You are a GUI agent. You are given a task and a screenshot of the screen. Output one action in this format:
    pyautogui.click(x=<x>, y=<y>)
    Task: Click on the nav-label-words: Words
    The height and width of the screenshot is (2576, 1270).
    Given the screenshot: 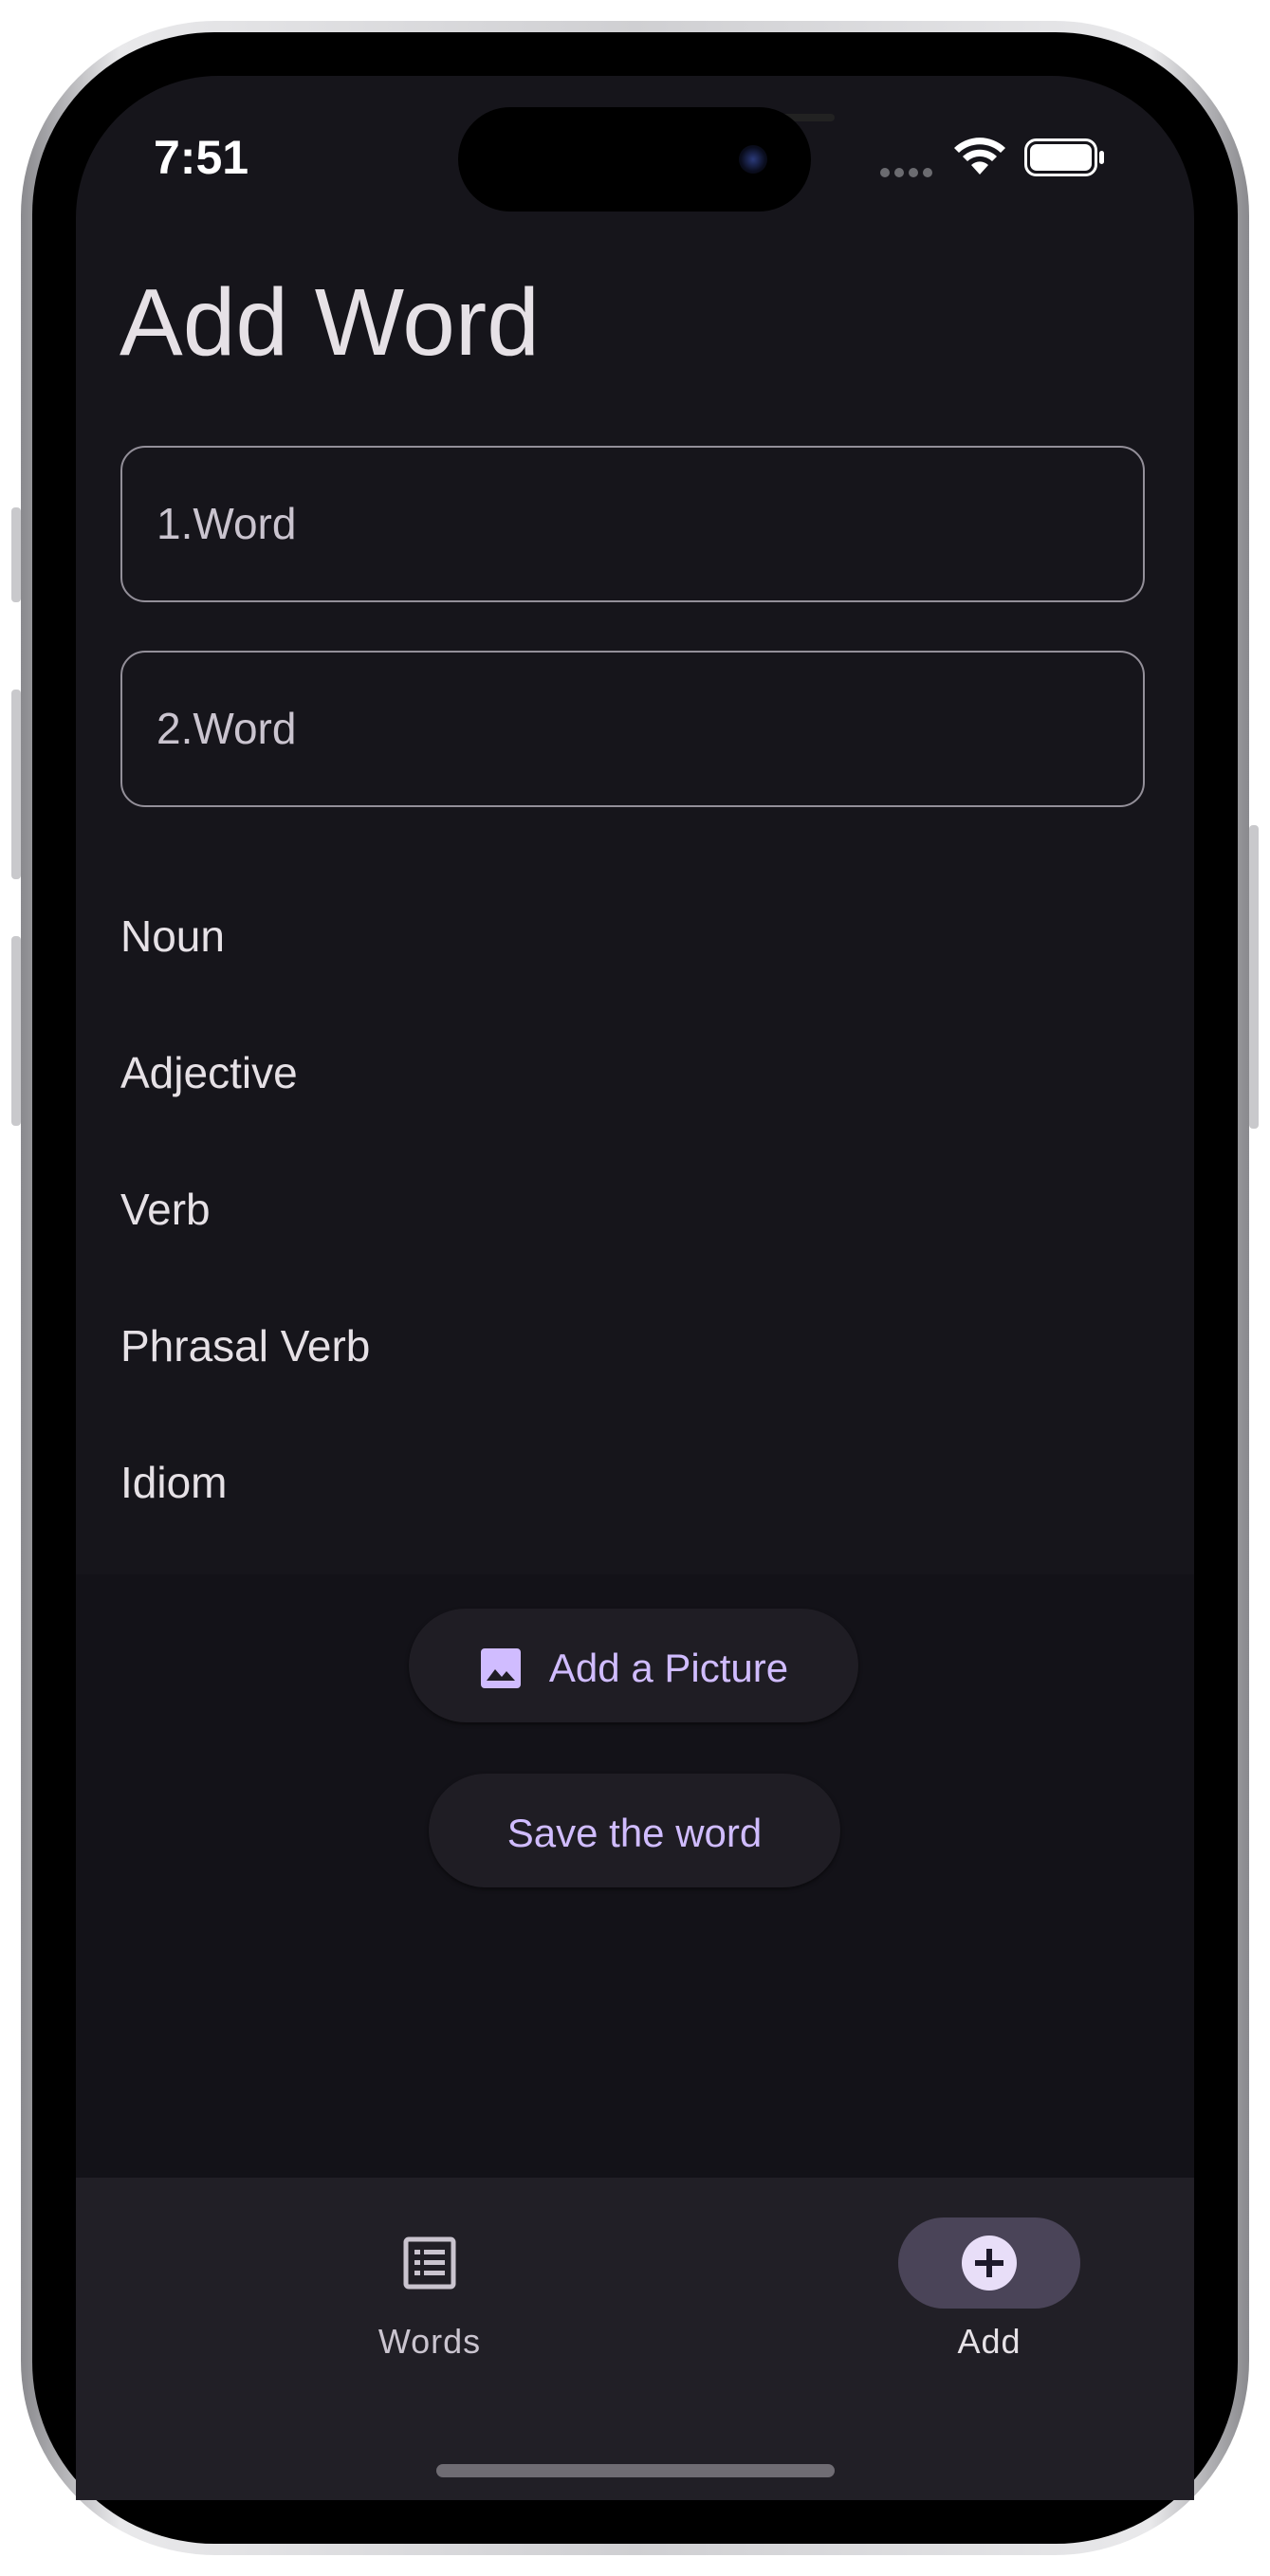 What is the action you would take?
    pyautogui.click(x=429, y=2341)
    